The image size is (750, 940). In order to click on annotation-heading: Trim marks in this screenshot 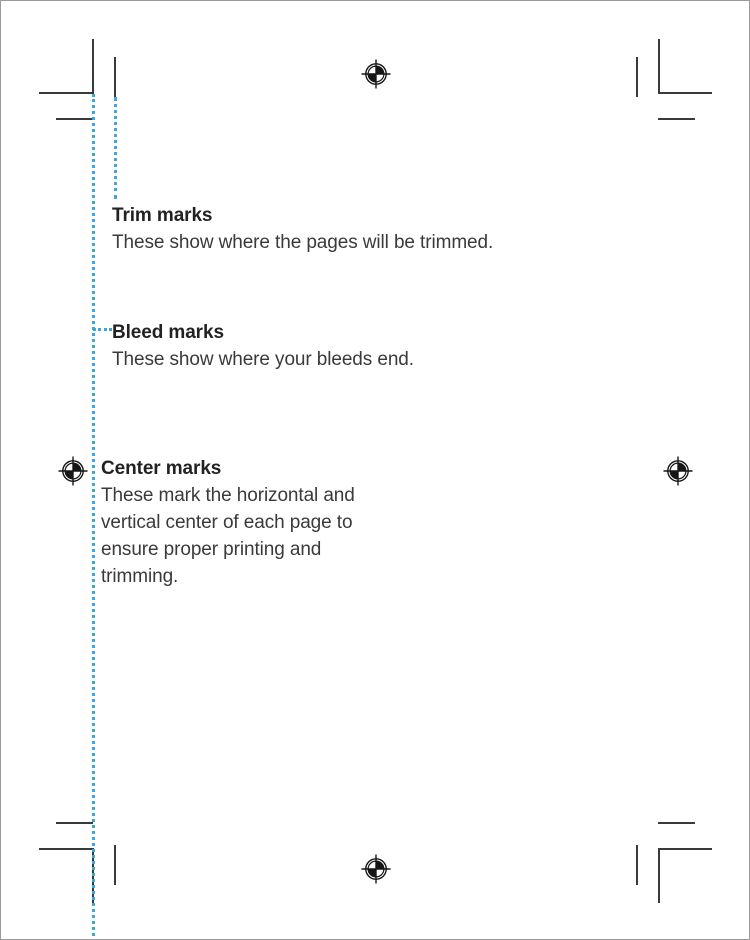, I will do `click(162, 215)`.